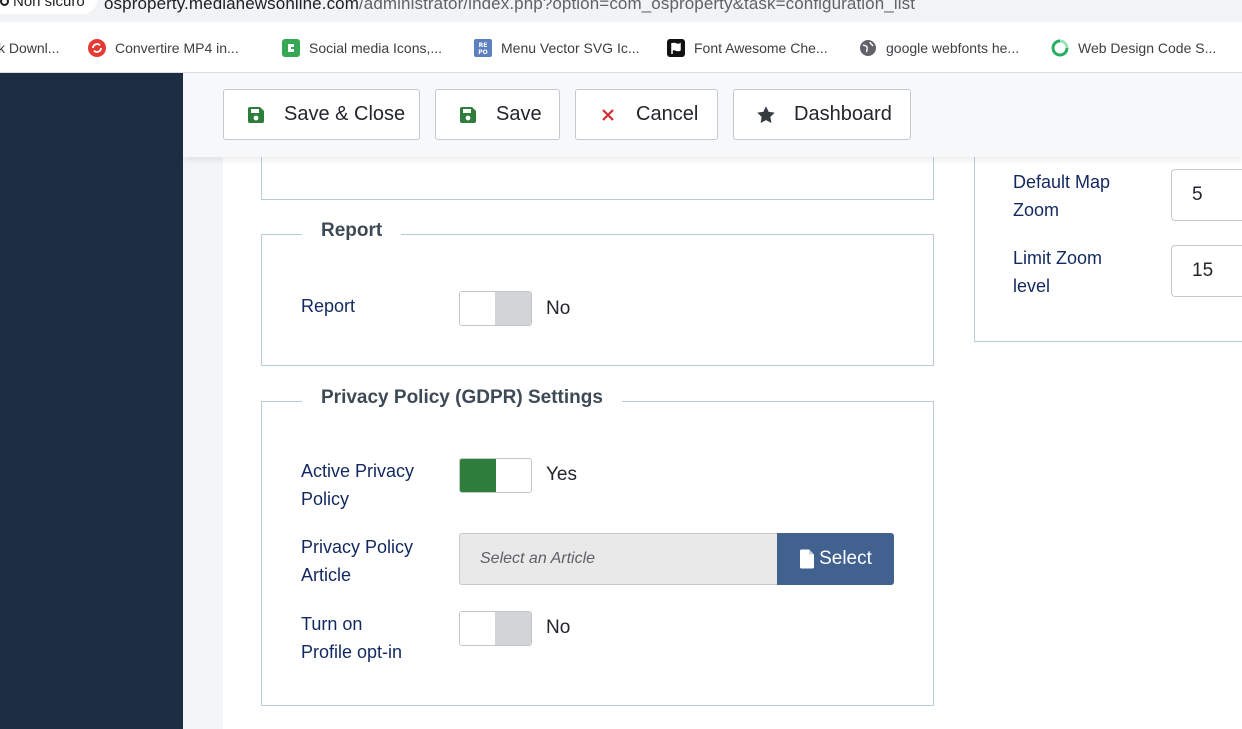 This screenshot has height=729, width=1242. I want to click on security-chip: Non sicuro, so click(48, 7).